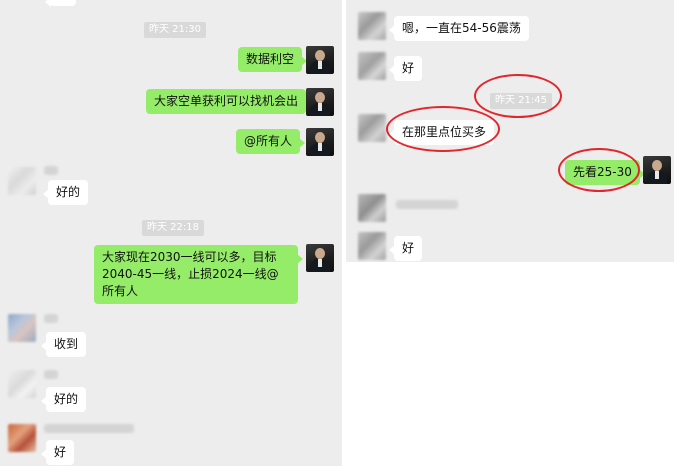 This screenshot has width=674, height=466. I want to click on message-bubble-incoming: 嗯，一直在54-56震荡, so click(459, 28).